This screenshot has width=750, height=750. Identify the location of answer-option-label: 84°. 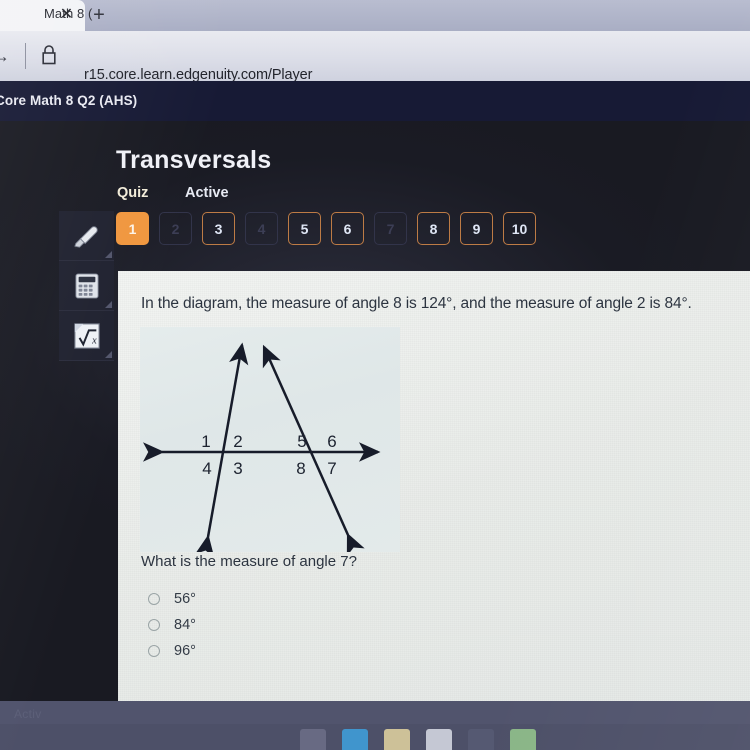
(185, 625).